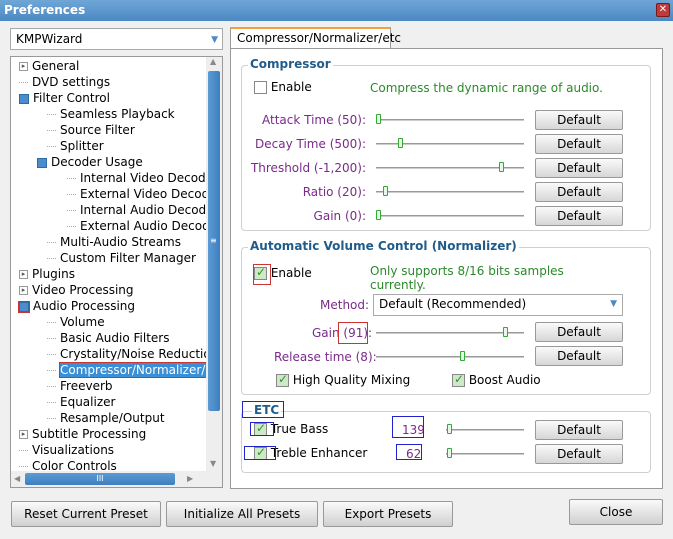 The image size is (673, 539). Describe the element at coordinates (214, 241) in the screenshot. I see `scrollbar-thumb: ≡` at that location.